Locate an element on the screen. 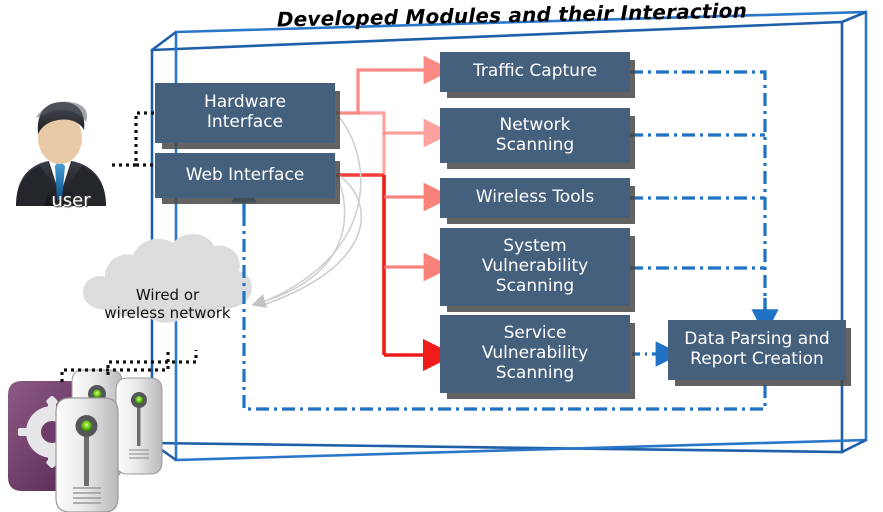  hardware-interface-line2: Interface is located at coordinates (245, 122).